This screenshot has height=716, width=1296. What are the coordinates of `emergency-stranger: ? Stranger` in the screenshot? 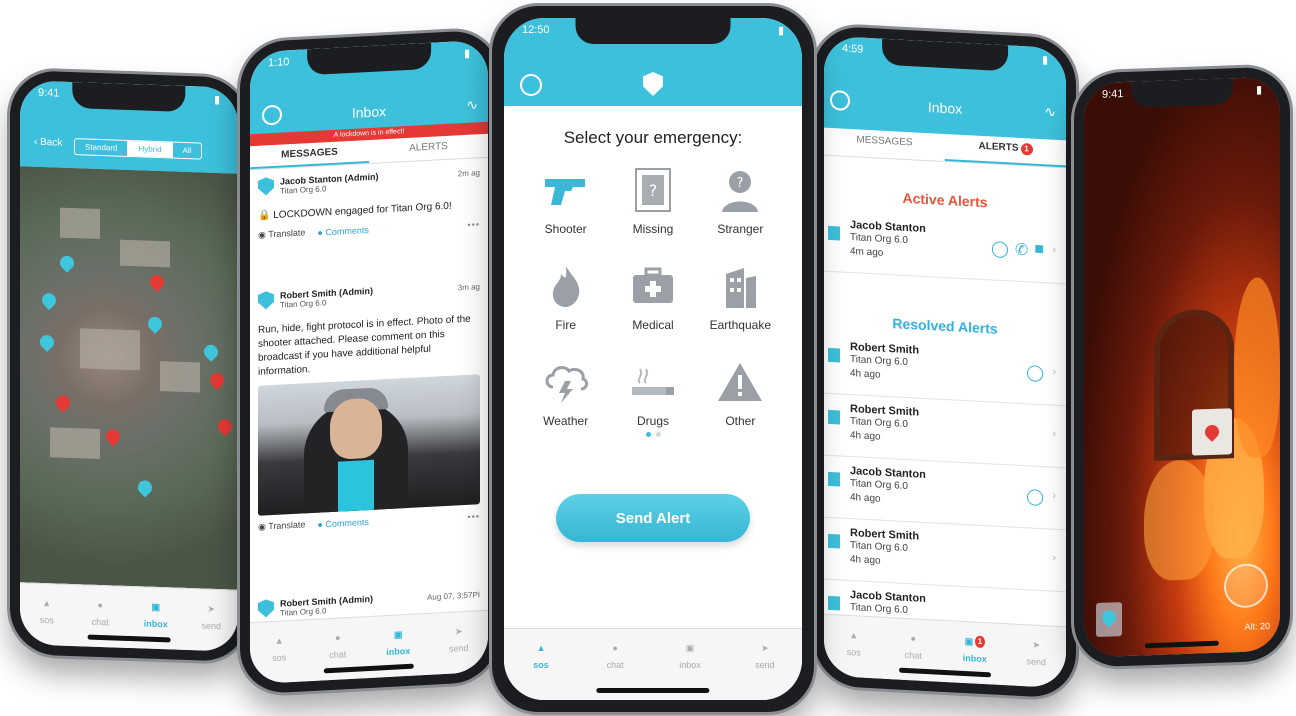 It's located at (740, 201).